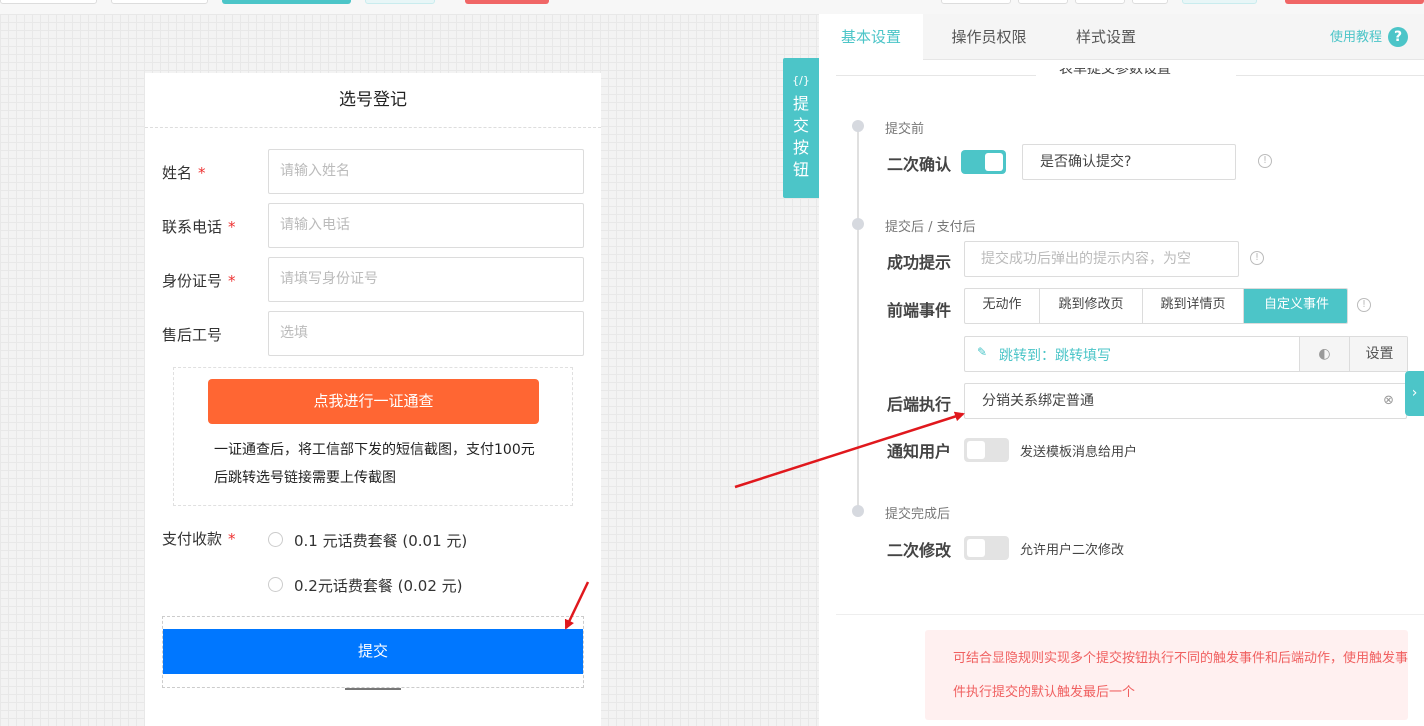  What do you see at coordinates (983, 162) in the screenshot?
I see `confirm-toggle` at bounding box center [983, 162].